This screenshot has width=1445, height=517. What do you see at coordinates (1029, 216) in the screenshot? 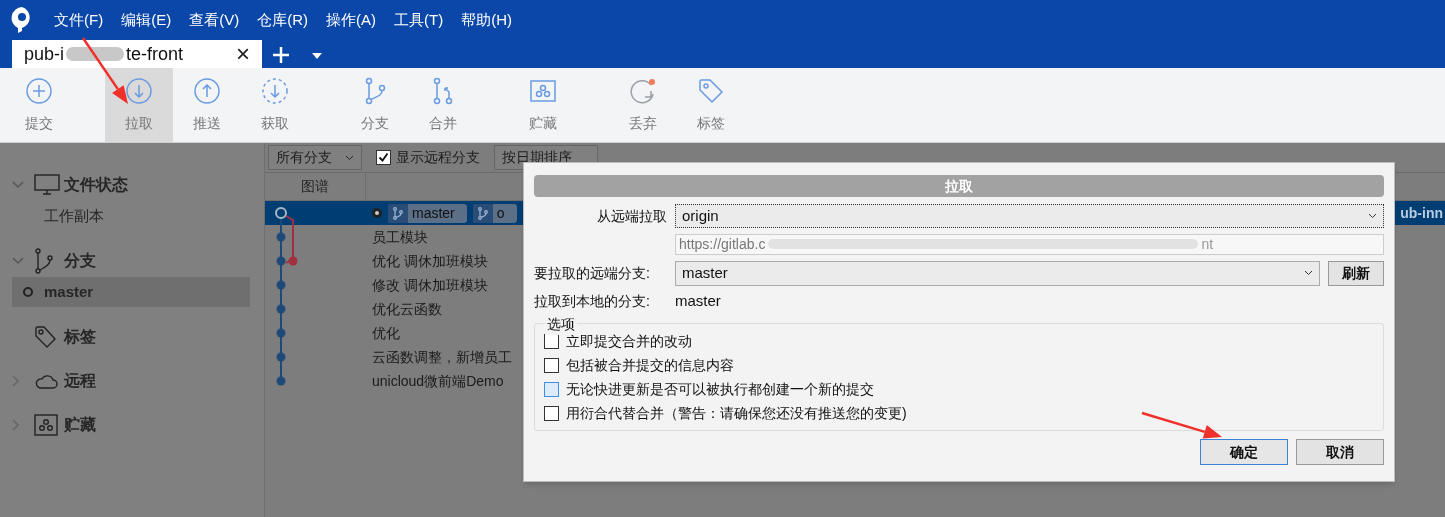
I see `remote-dropdown: origin` at bounding box center [1029, 216].